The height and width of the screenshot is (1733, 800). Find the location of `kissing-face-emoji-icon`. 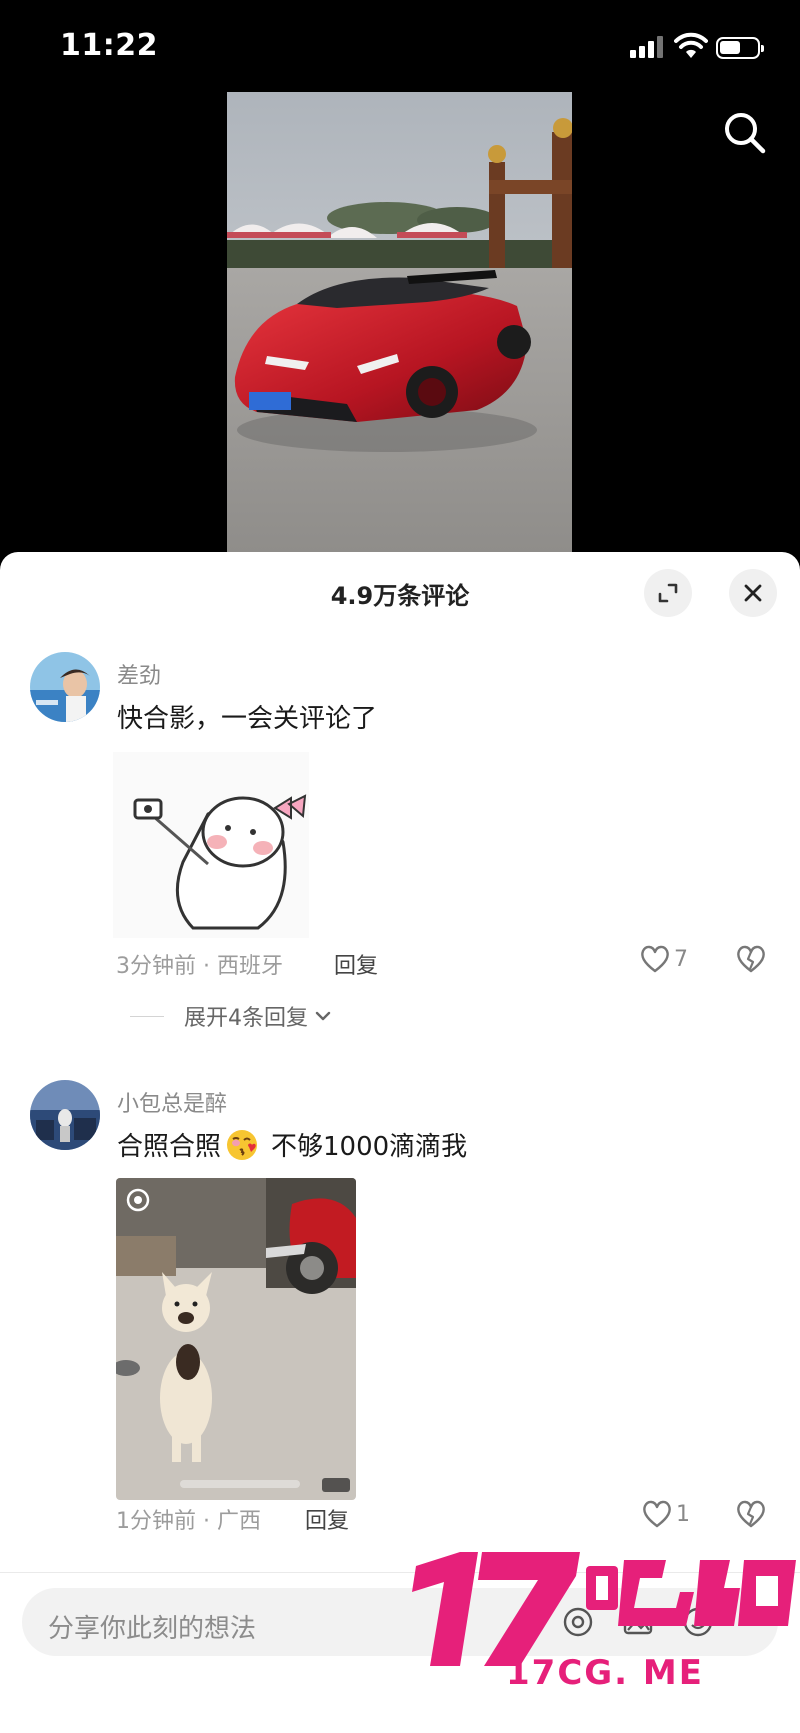

kissing-face-emoji-icon is located at coordinates (242, 1144).